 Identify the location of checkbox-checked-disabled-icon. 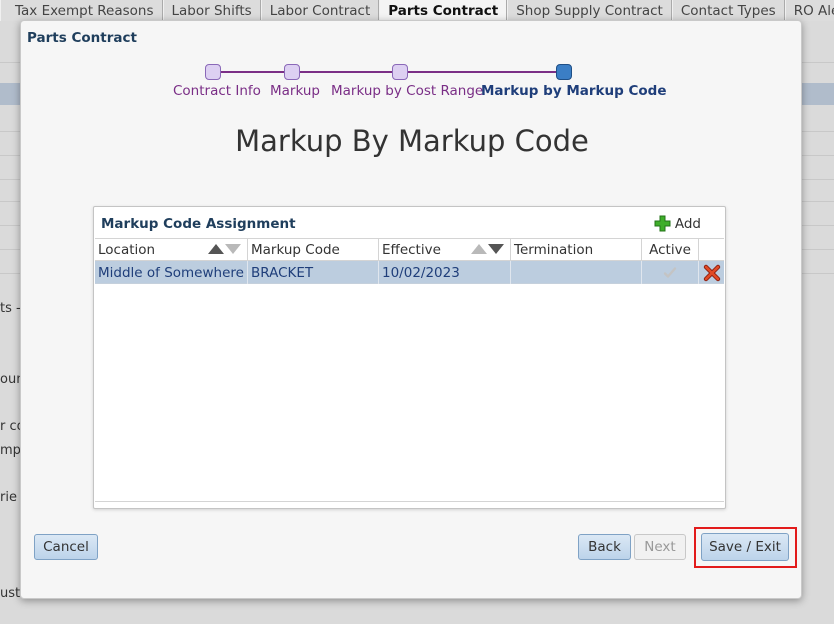
(670, 272).